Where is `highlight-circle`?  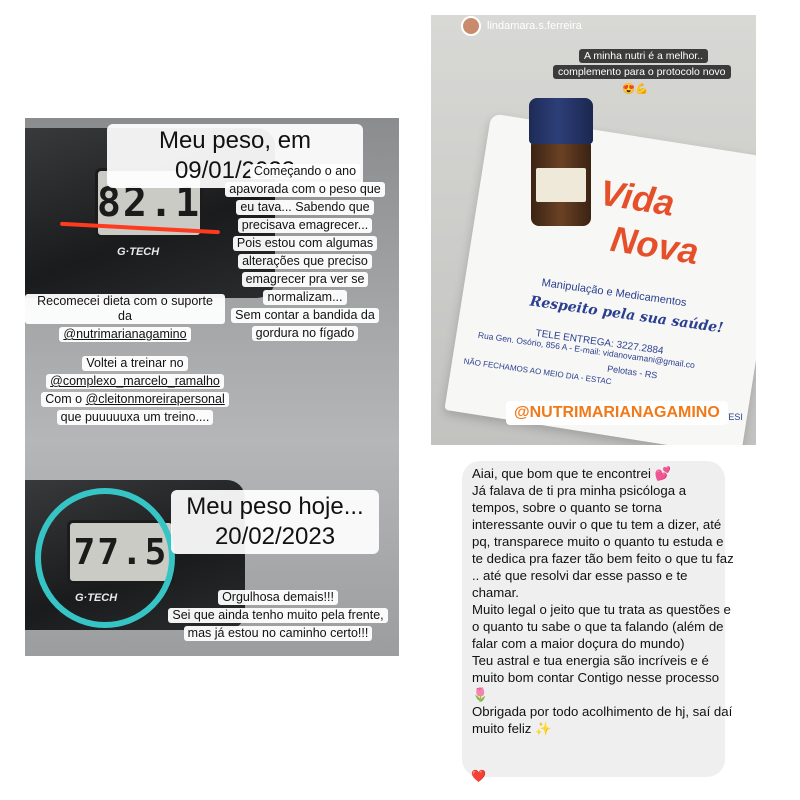
highlight-circle is located at coordinates (105, 558).